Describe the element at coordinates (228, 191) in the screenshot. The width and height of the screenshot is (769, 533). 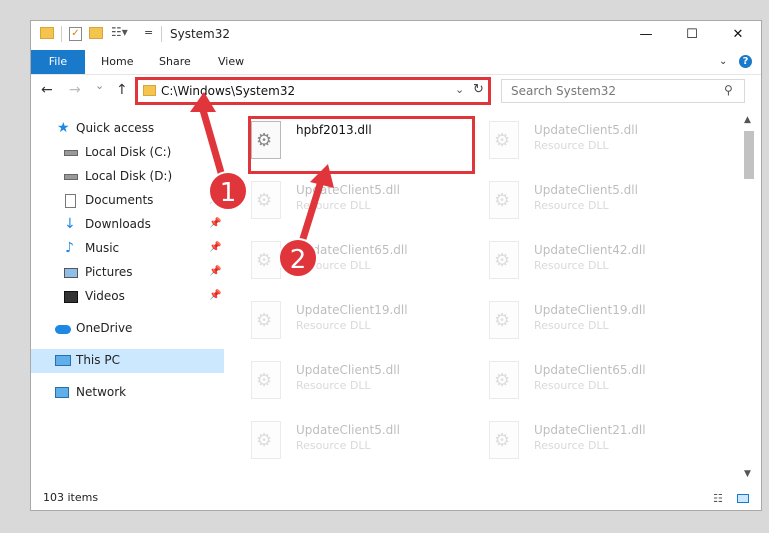
I see `step-1-badge: 1` at that location.